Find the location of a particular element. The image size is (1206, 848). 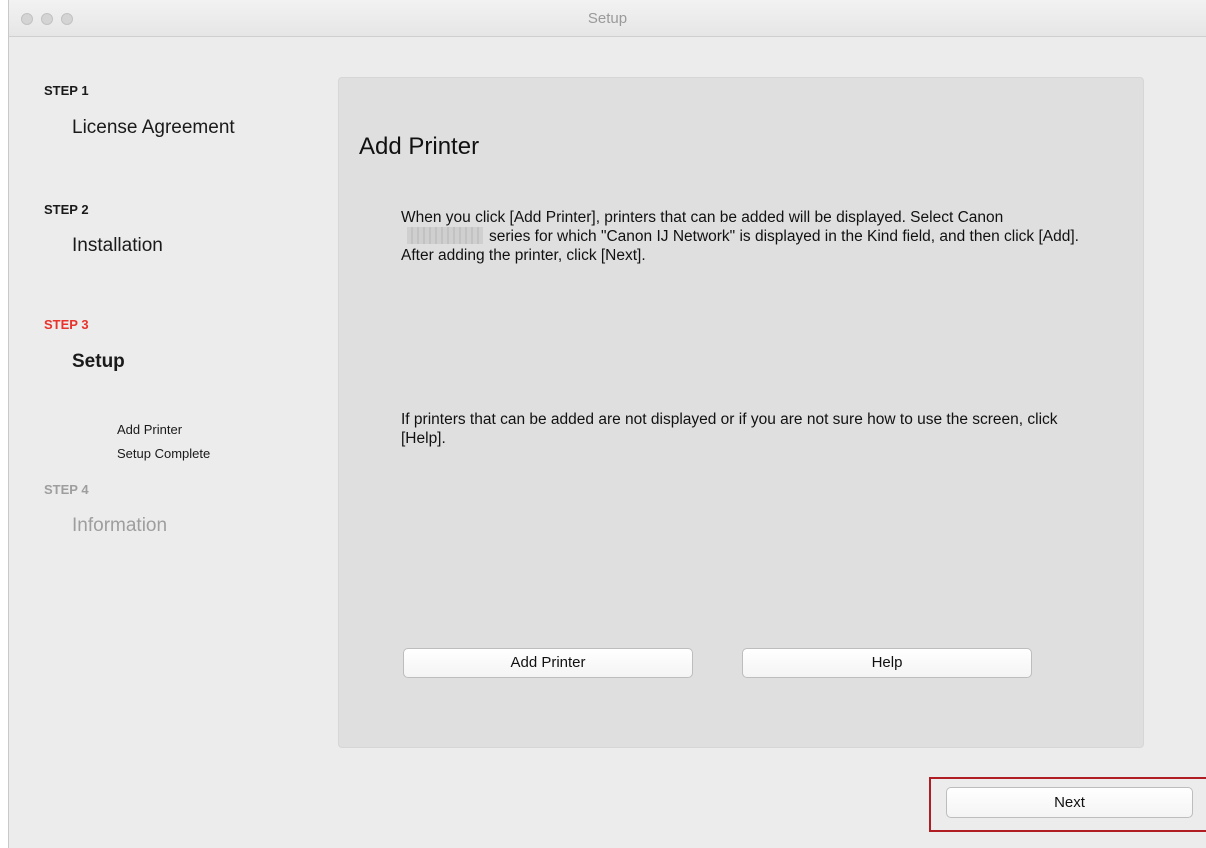

instruction-text-next: After adding the printer, click [Next]. is located at coordinates (523, 255).